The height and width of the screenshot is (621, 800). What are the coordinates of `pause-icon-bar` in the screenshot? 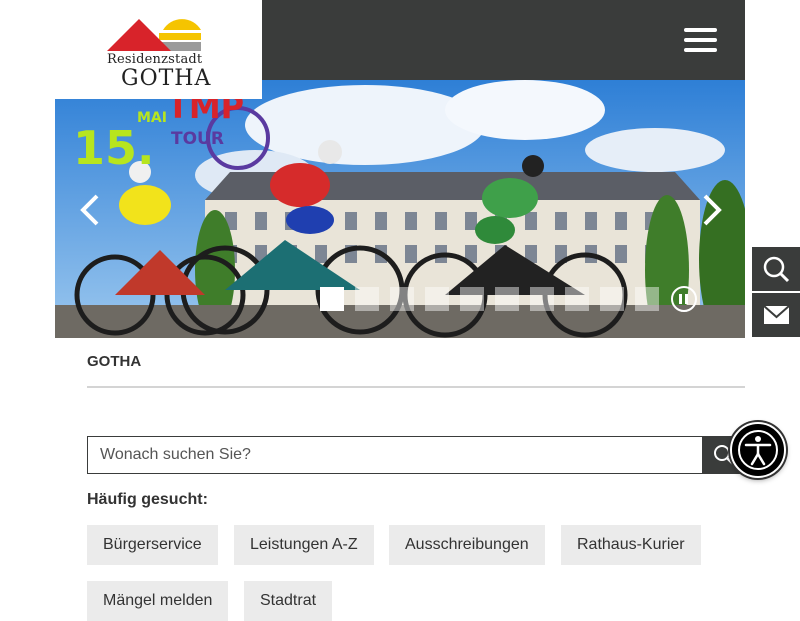 It's located at (686, 299).